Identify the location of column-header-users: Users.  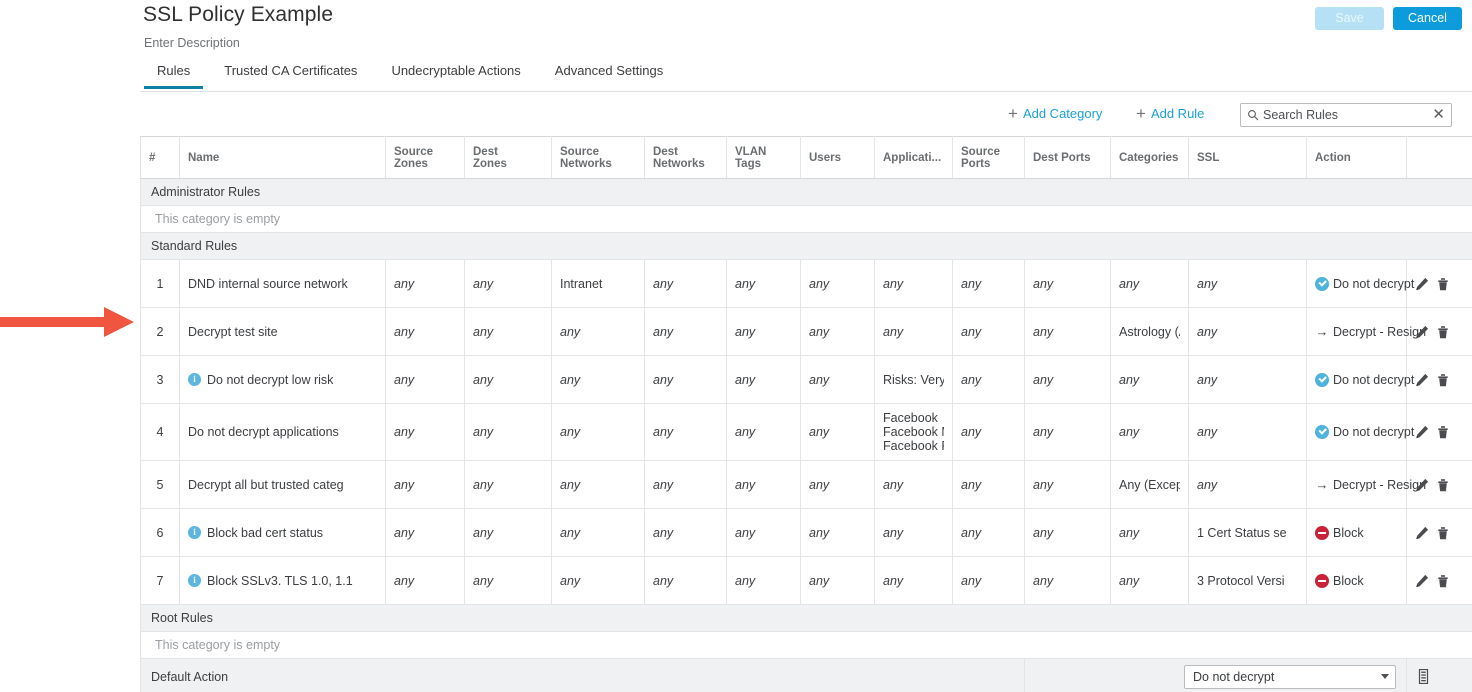
(837, 157).